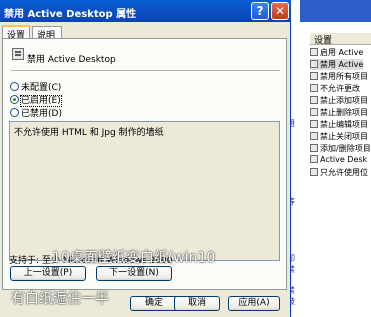 The width and height of the screenshot is (371, 317). I want to click on radio-not-configured: 未配置(C), so click(35, 86).